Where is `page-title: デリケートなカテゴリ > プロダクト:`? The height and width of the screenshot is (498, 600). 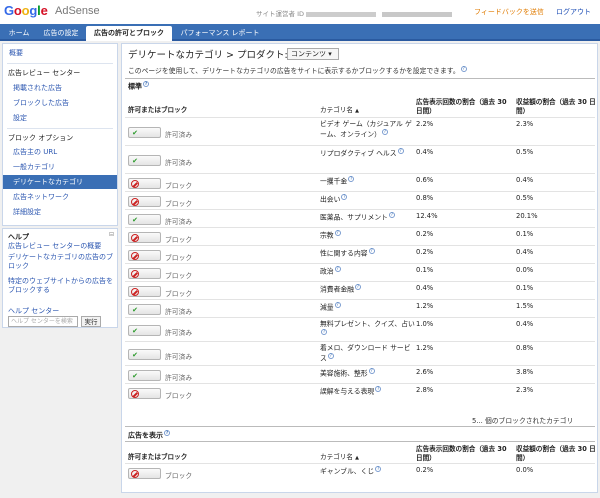
page-title: デリケートなカテゴリ > プロダクト: is located at coordinates (208, 55).